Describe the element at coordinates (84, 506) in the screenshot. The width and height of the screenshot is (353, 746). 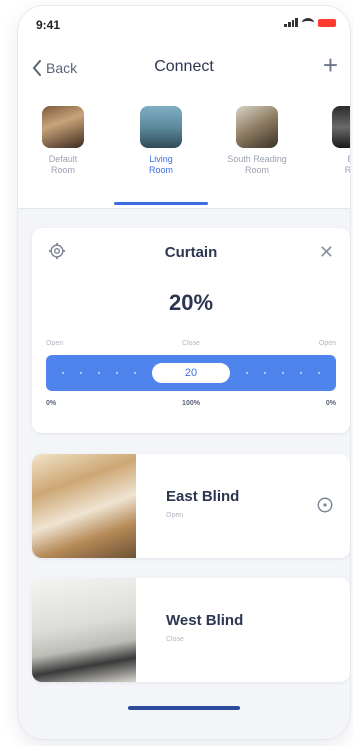
I see `east-blind-image` at that location.